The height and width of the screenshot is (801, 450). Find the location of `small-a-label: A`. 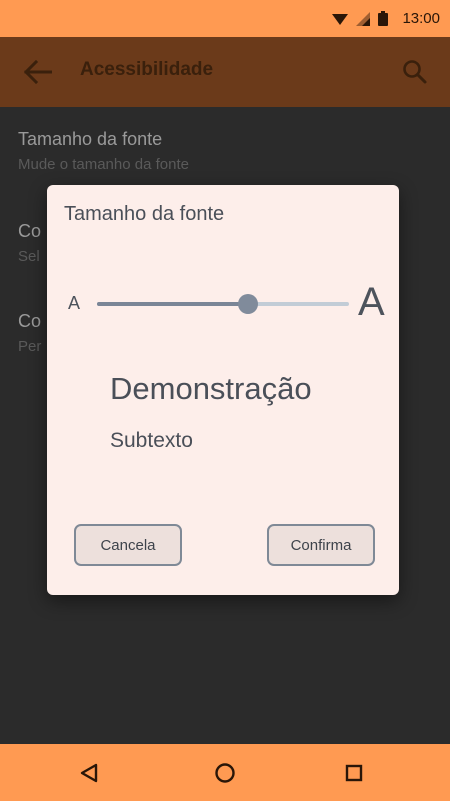

small-a-label: A is located at coordinates (74, 303).